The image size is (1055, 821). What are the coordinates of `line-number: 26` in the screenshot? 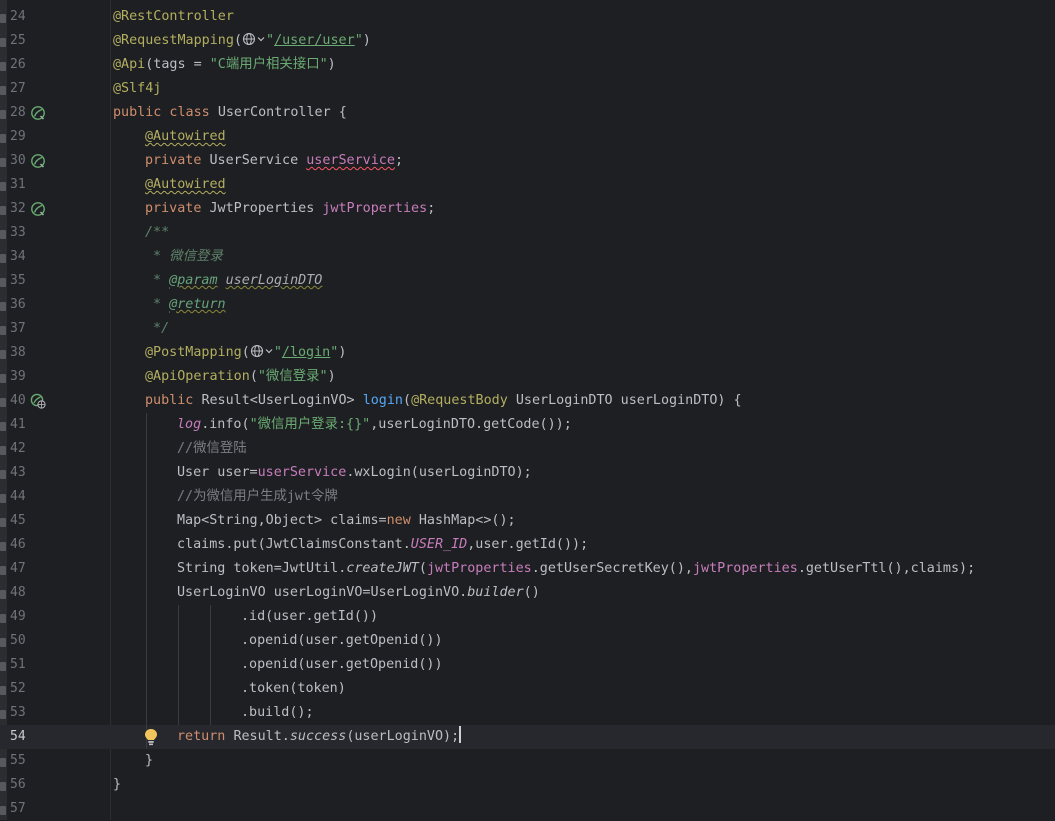 It's located at (22, 65).